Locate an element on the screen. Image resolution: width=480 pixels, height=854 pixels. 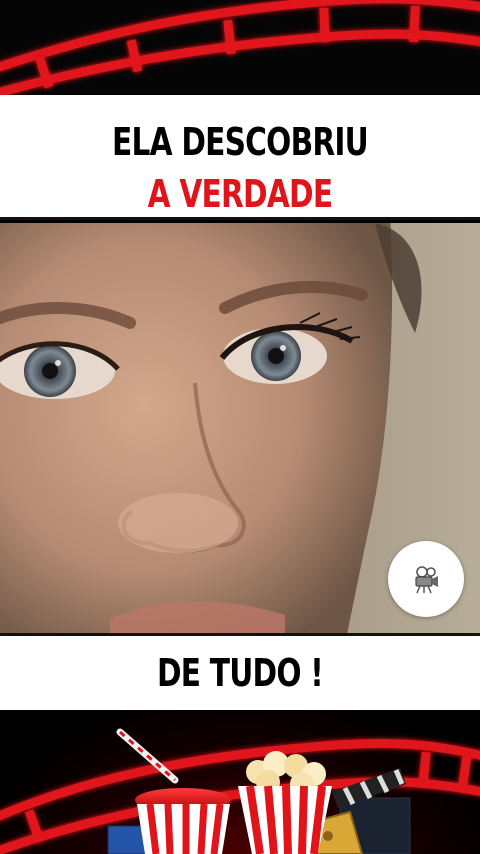
popcorn-bucket-icon is located at coordinates (285, 802).